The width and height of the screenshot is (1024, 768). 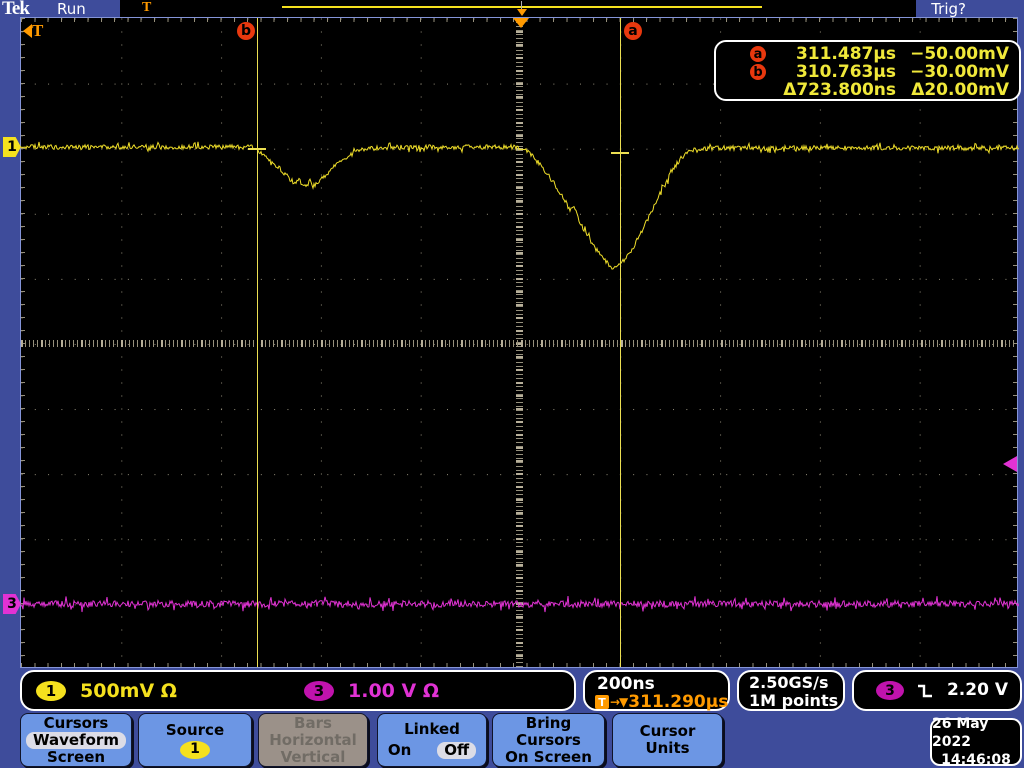 What do you see at coordinates (399, 750) in the screenshot?
I see `linked-on-option: On` at bounding box center [399, 750].